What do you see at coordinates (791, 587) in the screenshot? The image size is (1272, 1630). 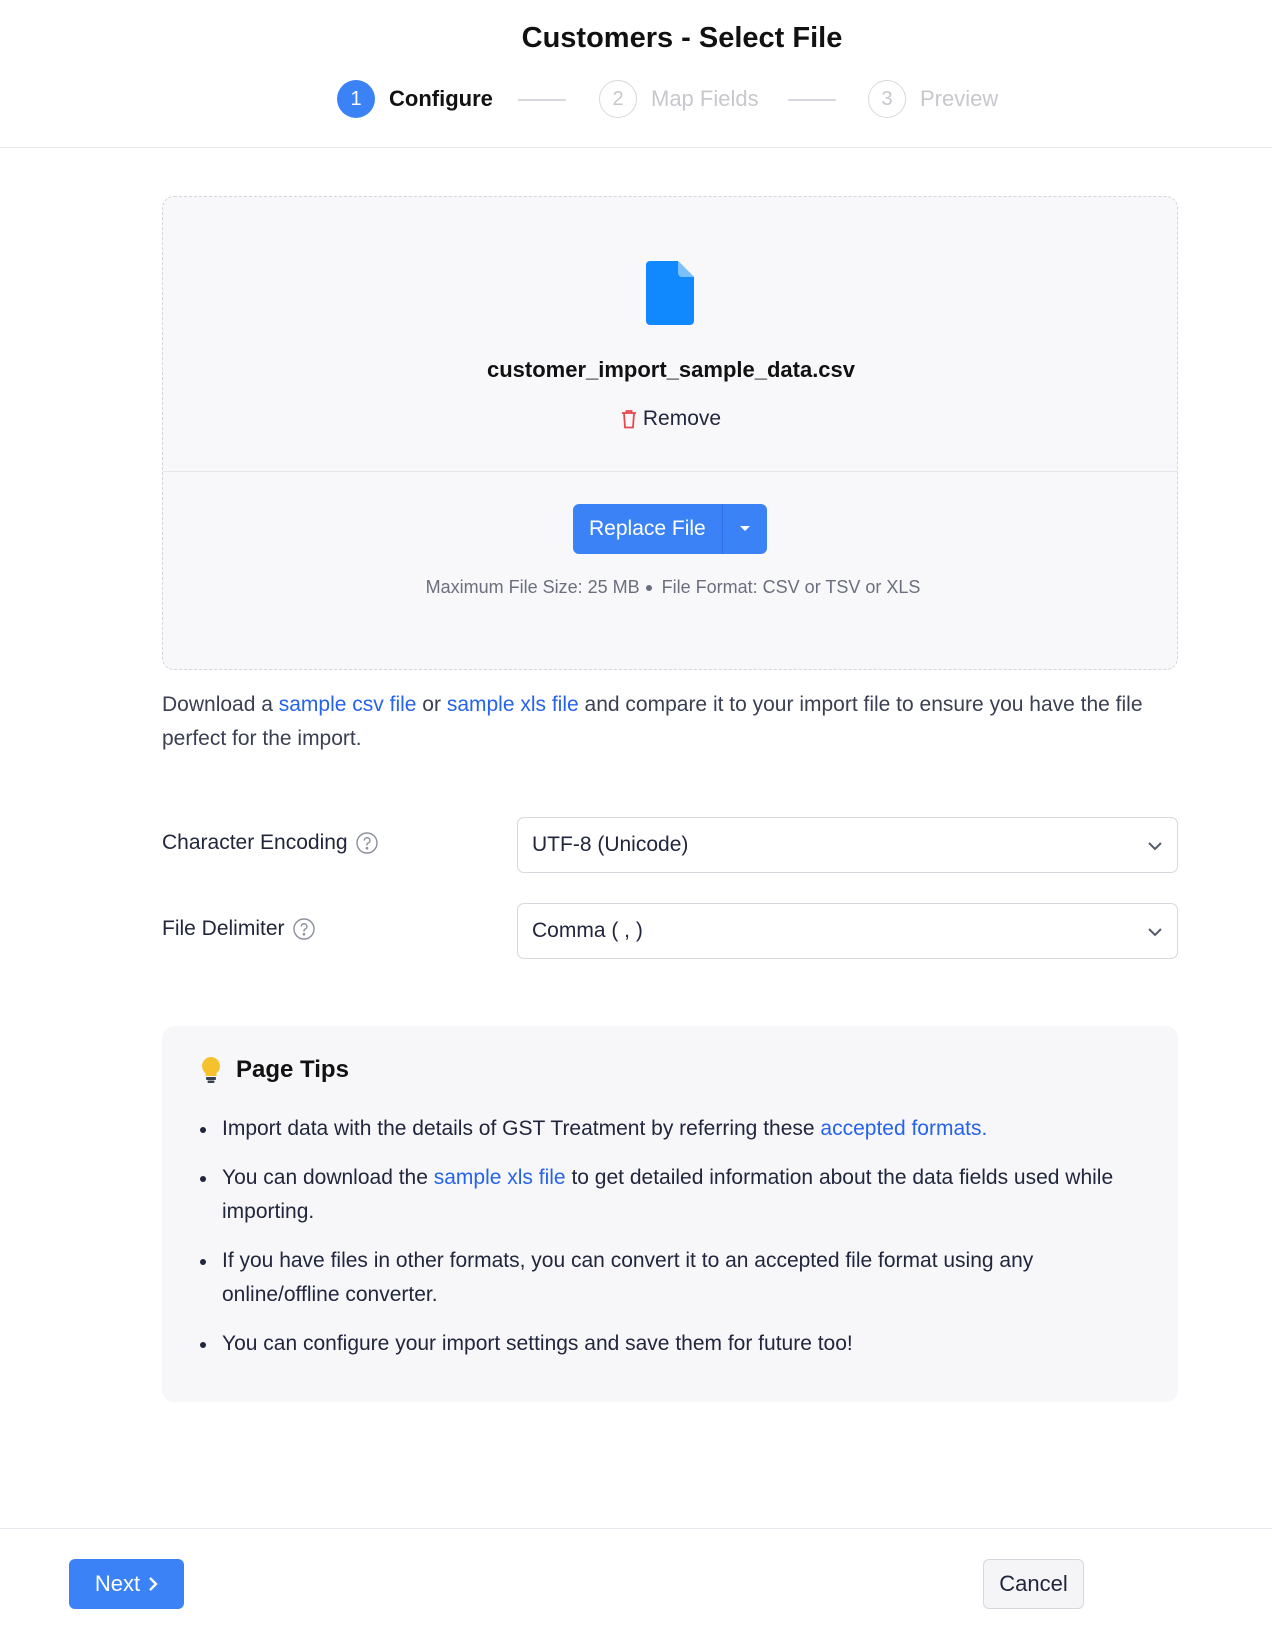 I see `file-format: File Format: CSV or TSV or XLS` at bounding box center [791, 587].